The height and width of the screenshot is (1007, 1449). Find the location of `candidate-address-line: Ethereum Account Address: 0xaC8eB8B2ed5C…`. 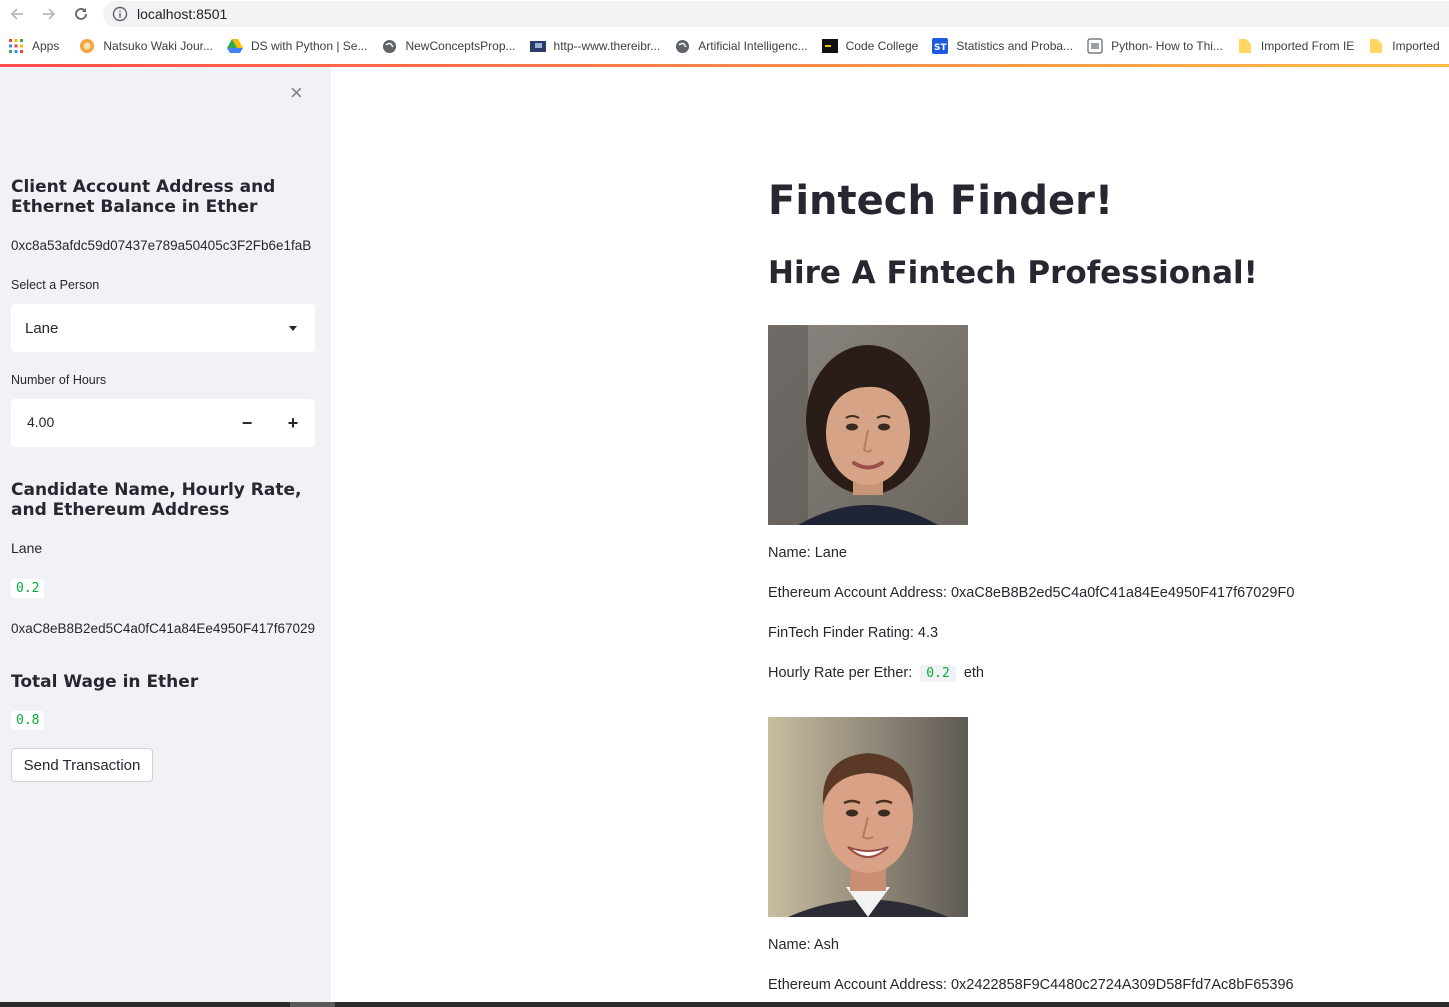

candidate-address-line: Ethereum Account Address: 0xaC8eB8B2ed5C… is located at coordinates (1031, 593).